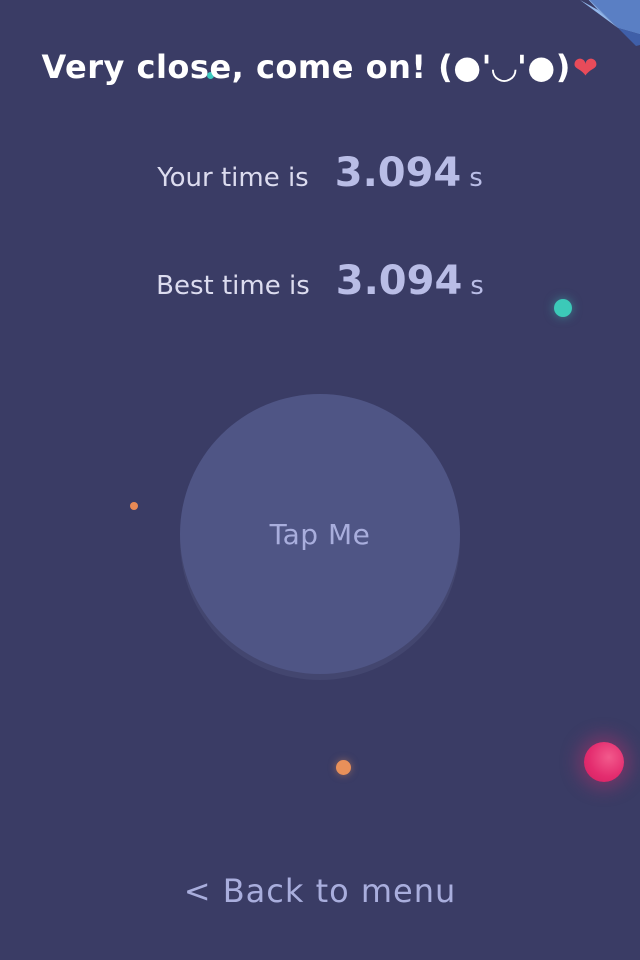  What do you see at coordinates (233, 286) in the screenshot?
I see `best-time-label: Best time is` at bounding box center [233, 286].